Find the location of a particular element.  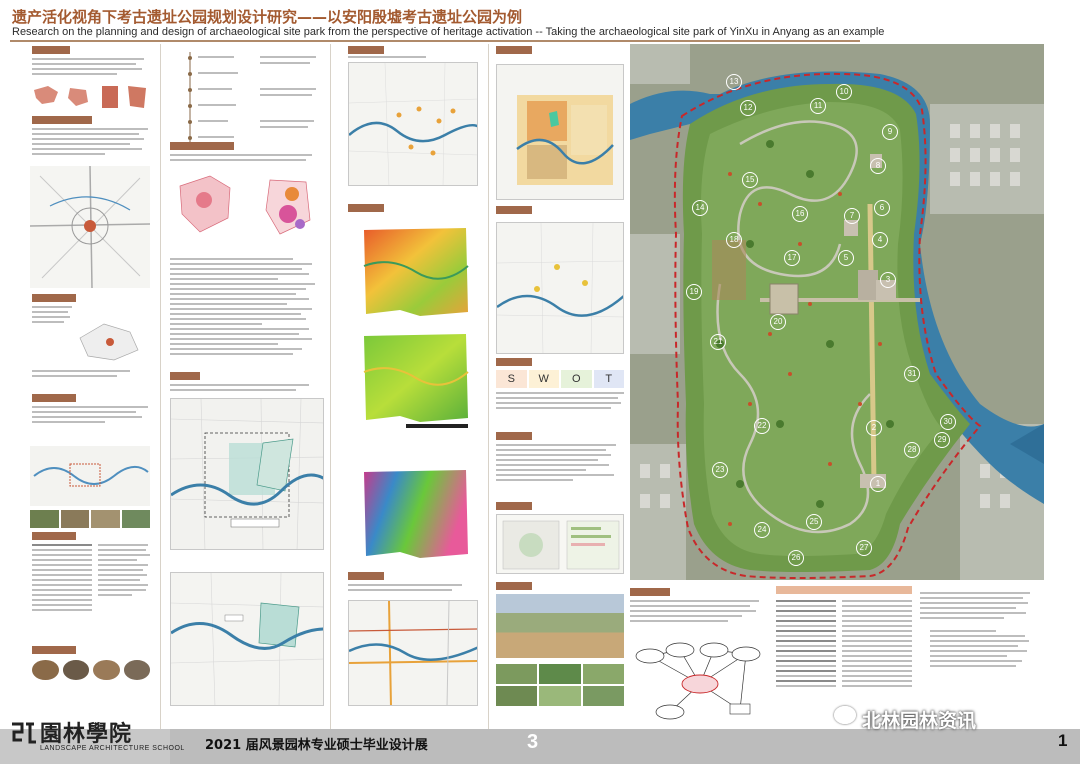

data-table is located at coordinates (62, 579).